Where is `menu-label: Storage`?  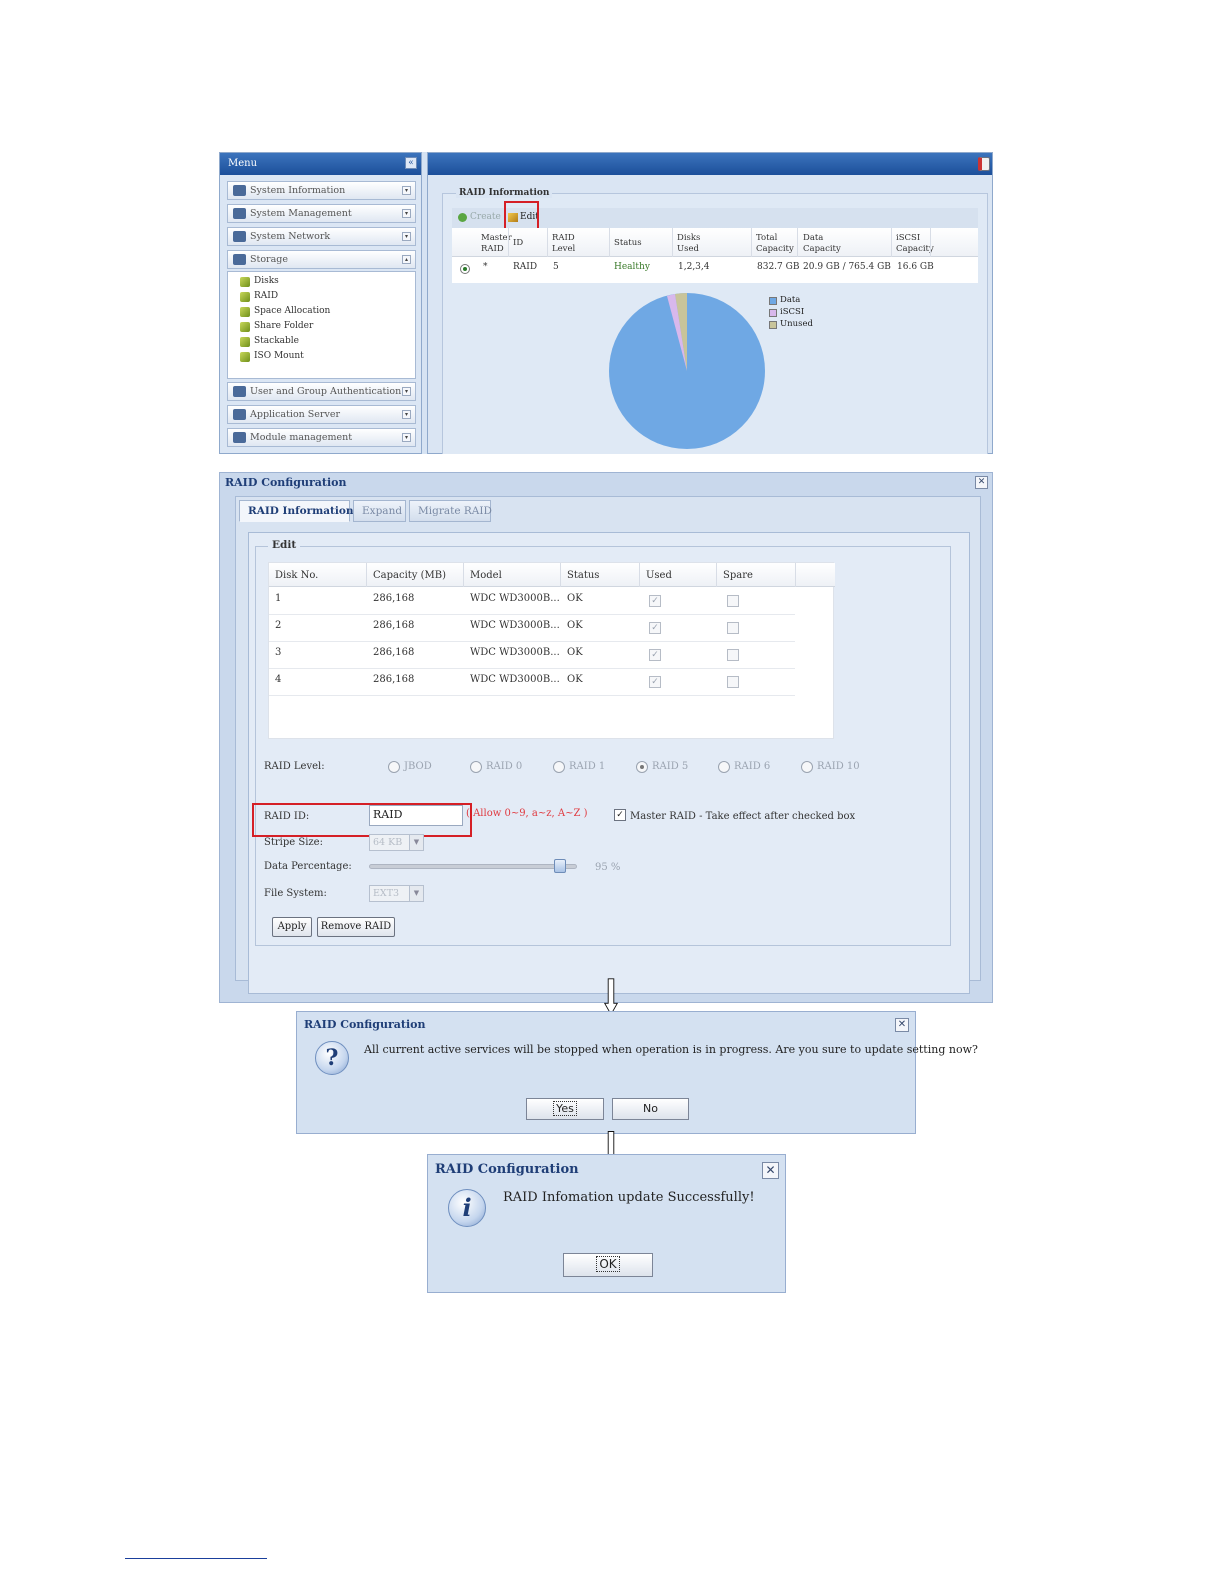 menu-label: Storage is located at coordinates (269, 259).